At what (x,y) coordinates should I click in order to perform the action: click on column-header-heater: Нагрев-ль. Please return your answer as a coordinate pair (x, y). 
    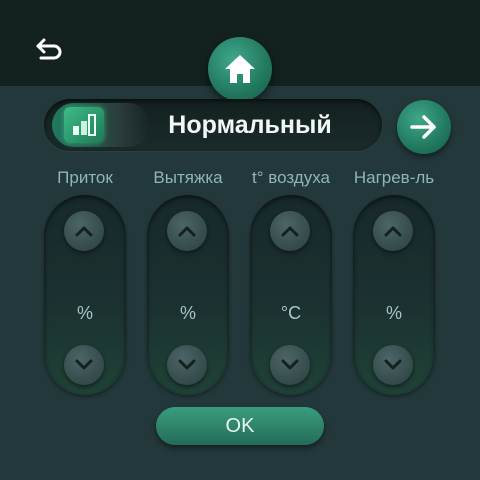
    Looking at the image, I should click on (394, 177).